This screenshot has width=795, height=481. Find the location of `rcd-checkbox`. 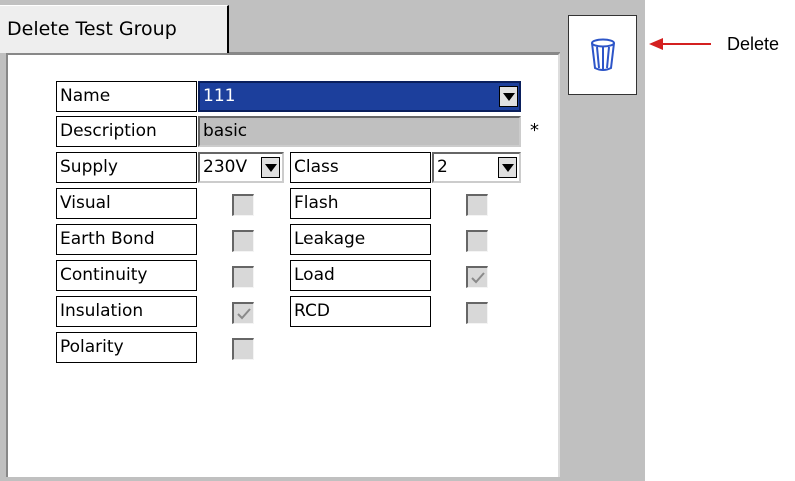

rcd-checkbox is located at coordinates (477, 313).